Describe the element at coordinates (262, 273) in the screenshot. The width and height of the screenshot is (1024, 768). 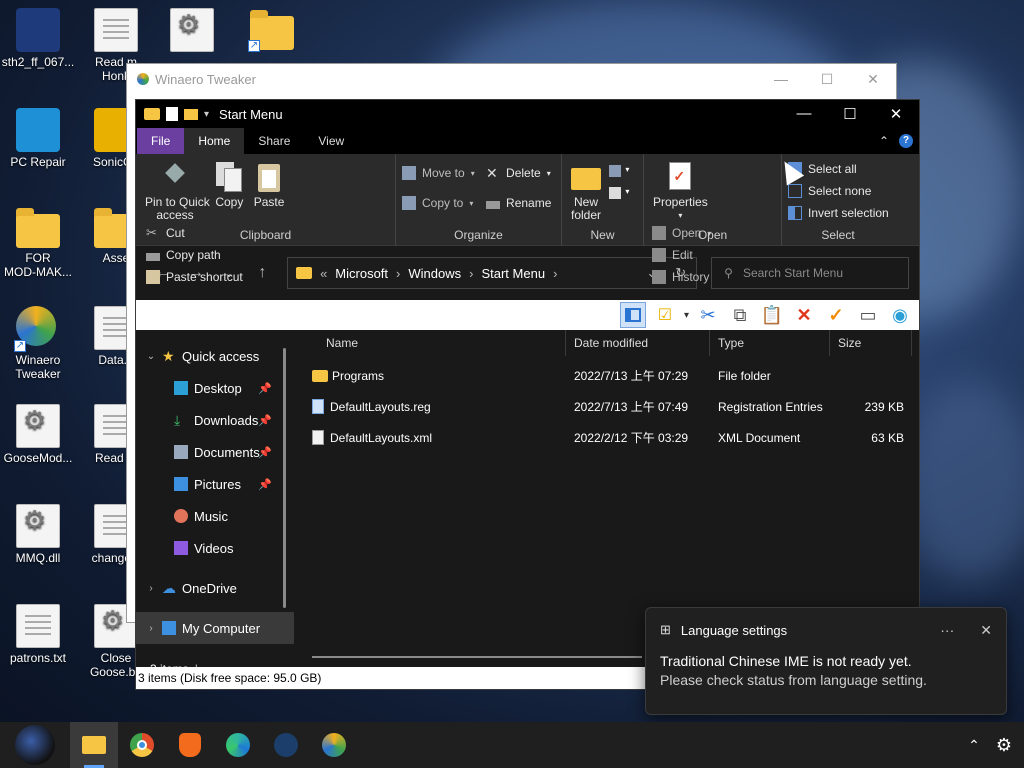
I see `up-button: ↑` at that location.